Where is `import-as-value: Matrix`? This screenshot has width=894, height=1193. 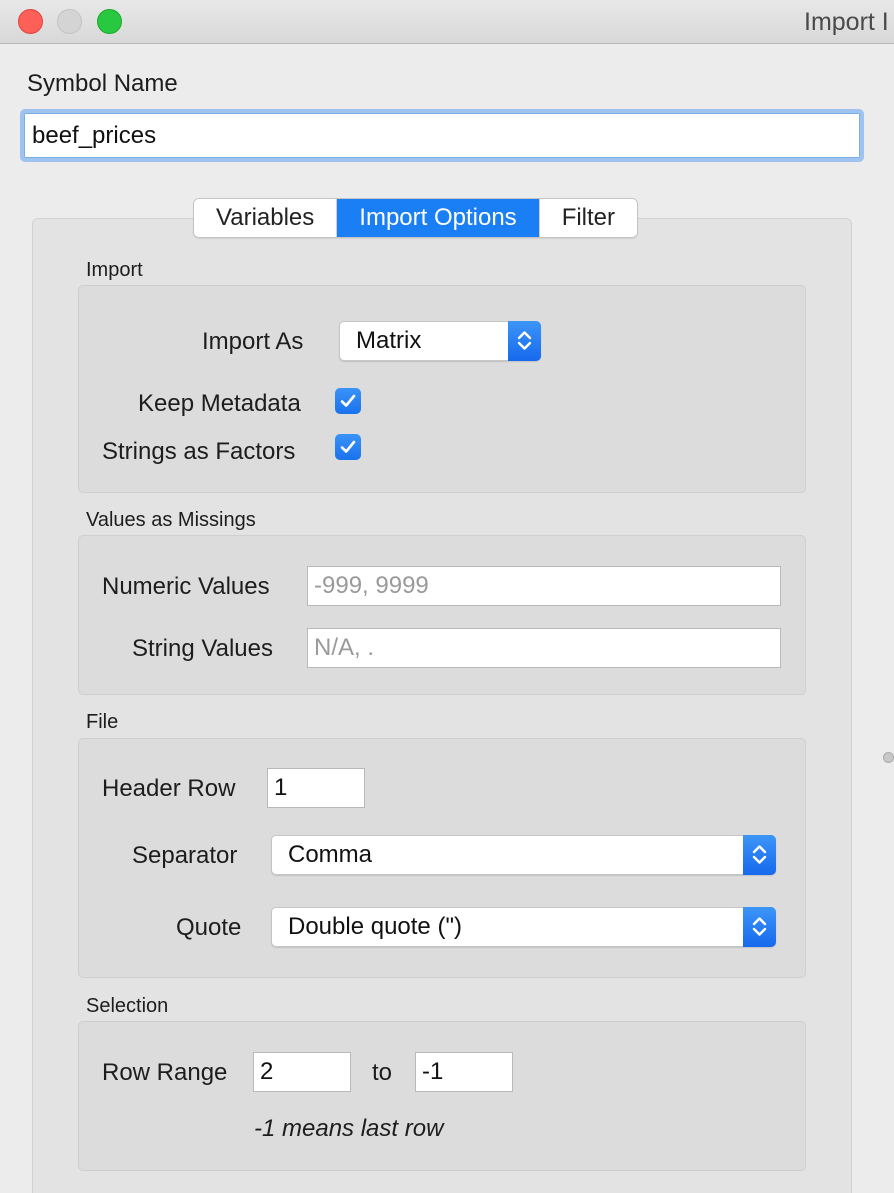 import-as-value: Matrix is located at coordinates (389, 340).